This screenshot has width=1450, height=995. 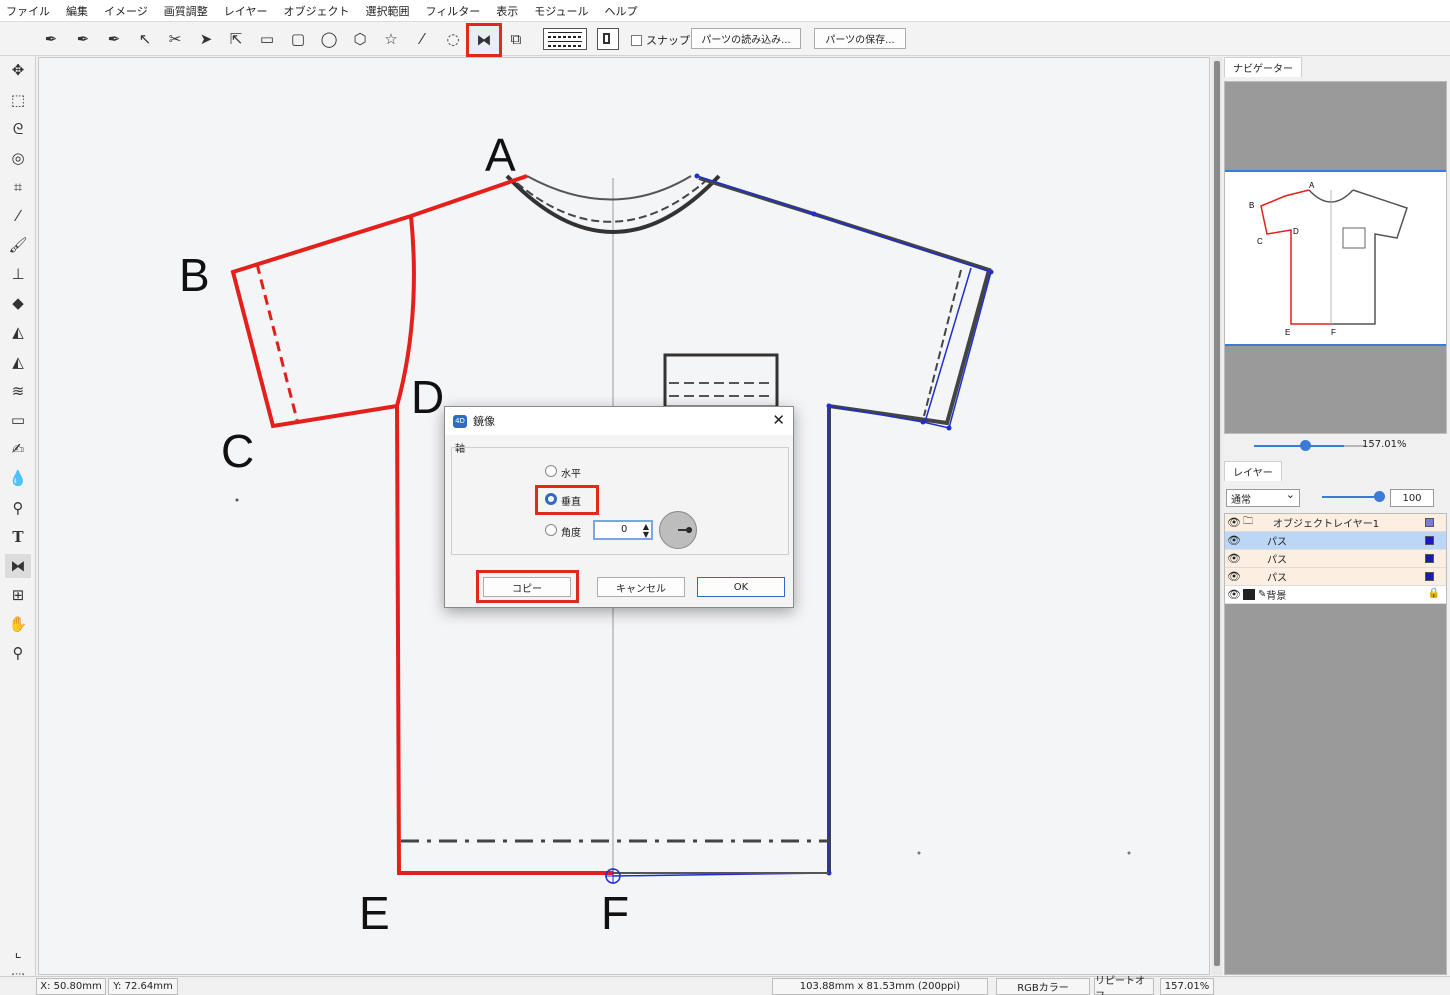 I want to click on status-zoom: 157.01%, so click(x=1187, y=986).